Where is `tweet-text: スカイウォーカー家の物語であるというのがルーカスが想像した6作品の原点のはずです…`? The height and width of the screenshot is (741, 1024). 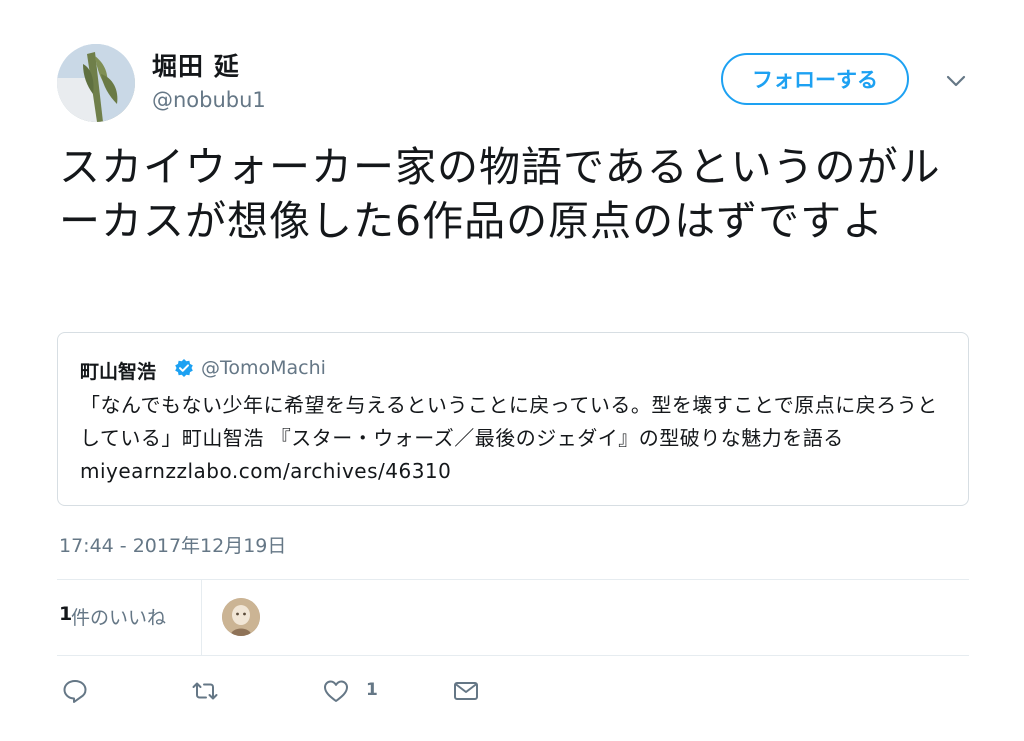 tweet-text: スカイウォーカー家の物語であるというのがルーカスが想像した6作品の原点のはずです… is located at coordinates (500, 194).